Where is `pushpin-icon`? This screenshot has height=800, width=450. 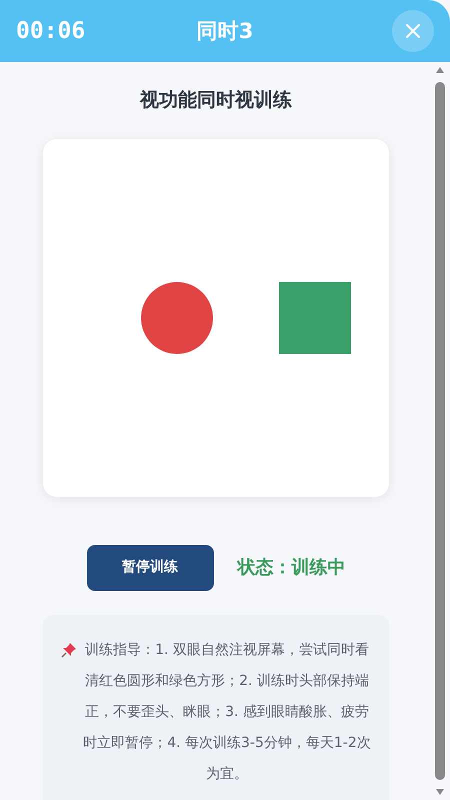
pushpin-icon is located at coordinates (69, 650).